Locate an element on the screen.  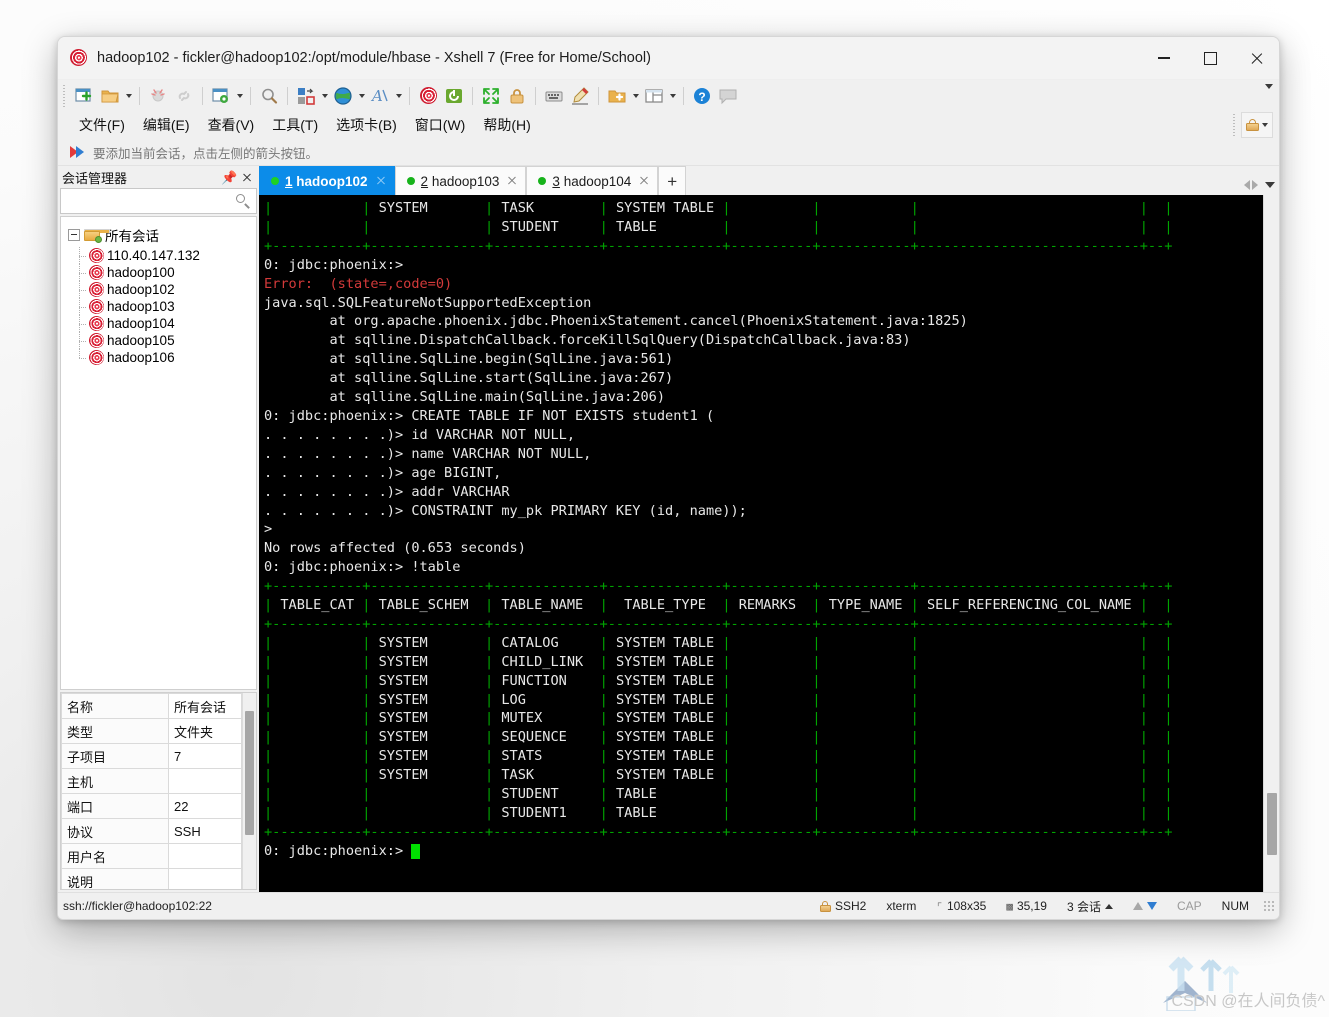
layout-dropdown is located at coordinates (672, 96).